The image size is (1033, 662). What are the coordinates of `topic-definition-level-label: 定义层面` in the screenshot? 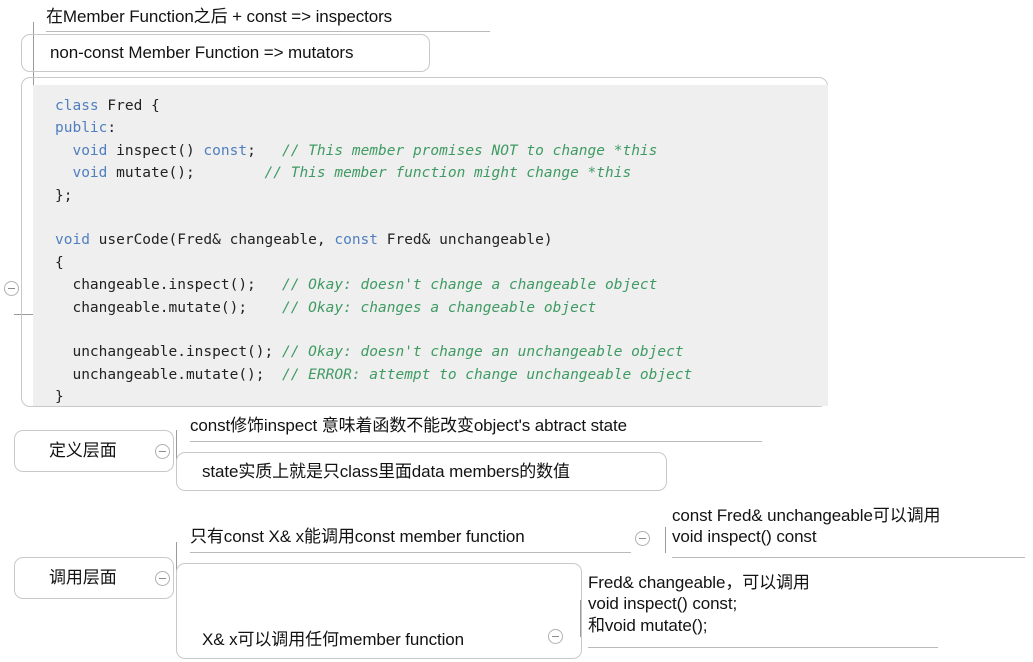 It's located at (83, 451).